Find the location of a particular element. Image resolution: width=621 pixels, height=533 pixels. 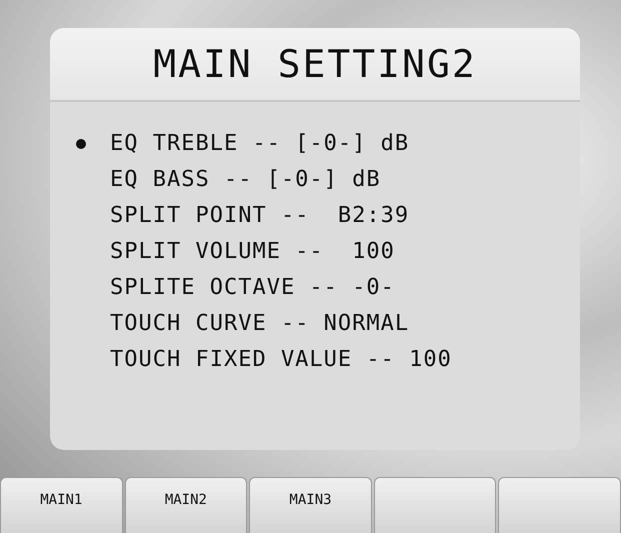

menu-item: SPLITE OCTAVE -- -0- is located at coordinates (252, 287).